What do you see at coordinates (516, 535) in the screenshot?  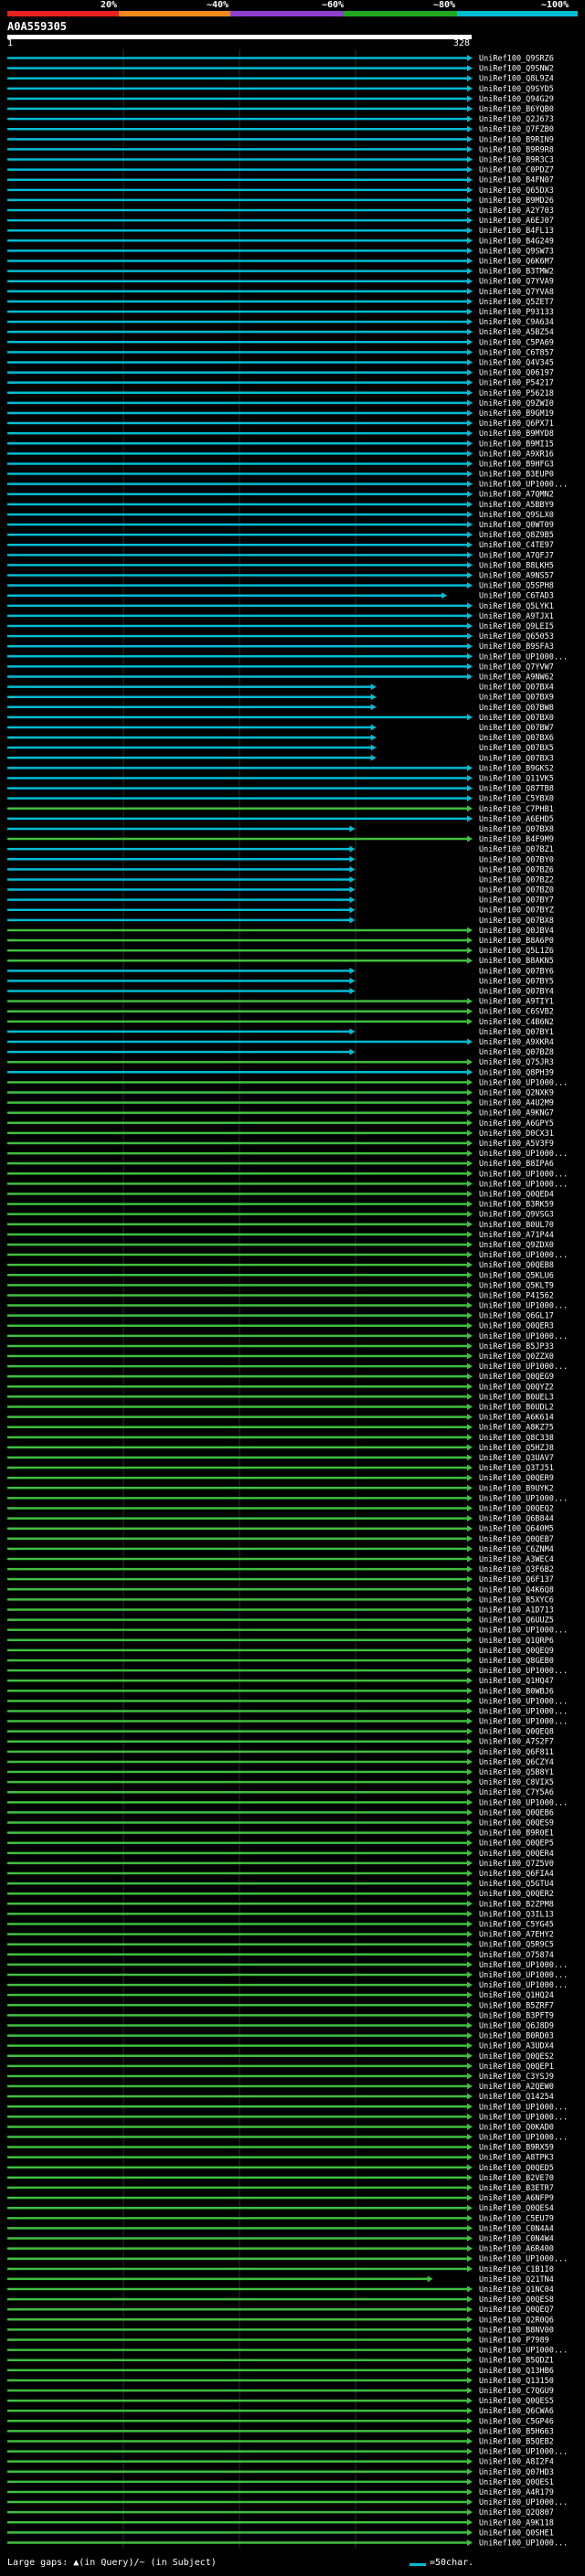 I see `hit-label: UniRef100_Q8Z9B5` at bounding box center [516, 535].